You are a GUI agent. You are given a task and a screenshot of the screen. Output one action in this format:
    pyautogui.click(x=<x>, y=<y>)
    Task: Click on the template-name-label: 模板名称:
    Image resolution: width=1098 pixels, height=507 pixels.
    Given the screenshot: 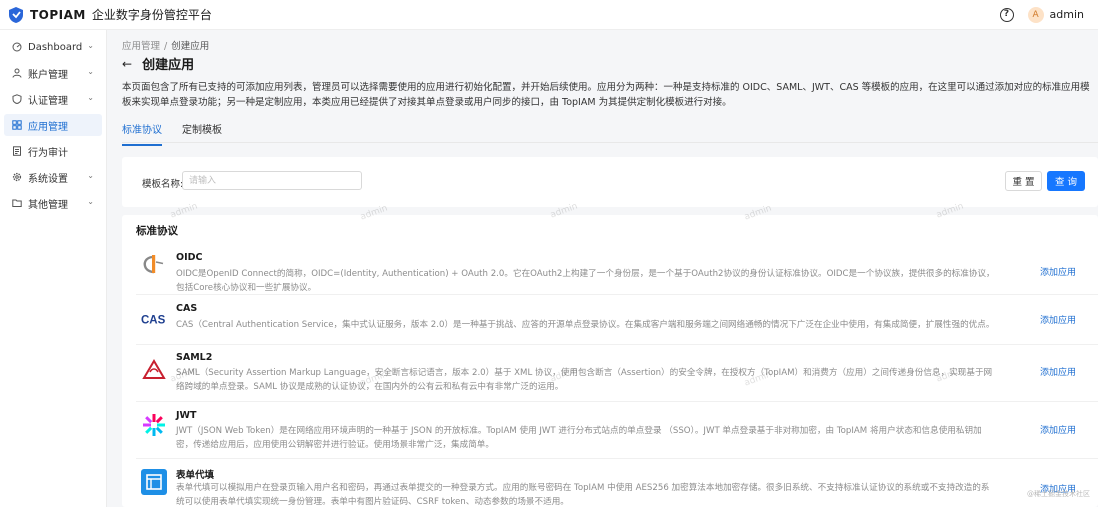 What is the action you would take?
    pyautogui.click(x=163, y=184)
    